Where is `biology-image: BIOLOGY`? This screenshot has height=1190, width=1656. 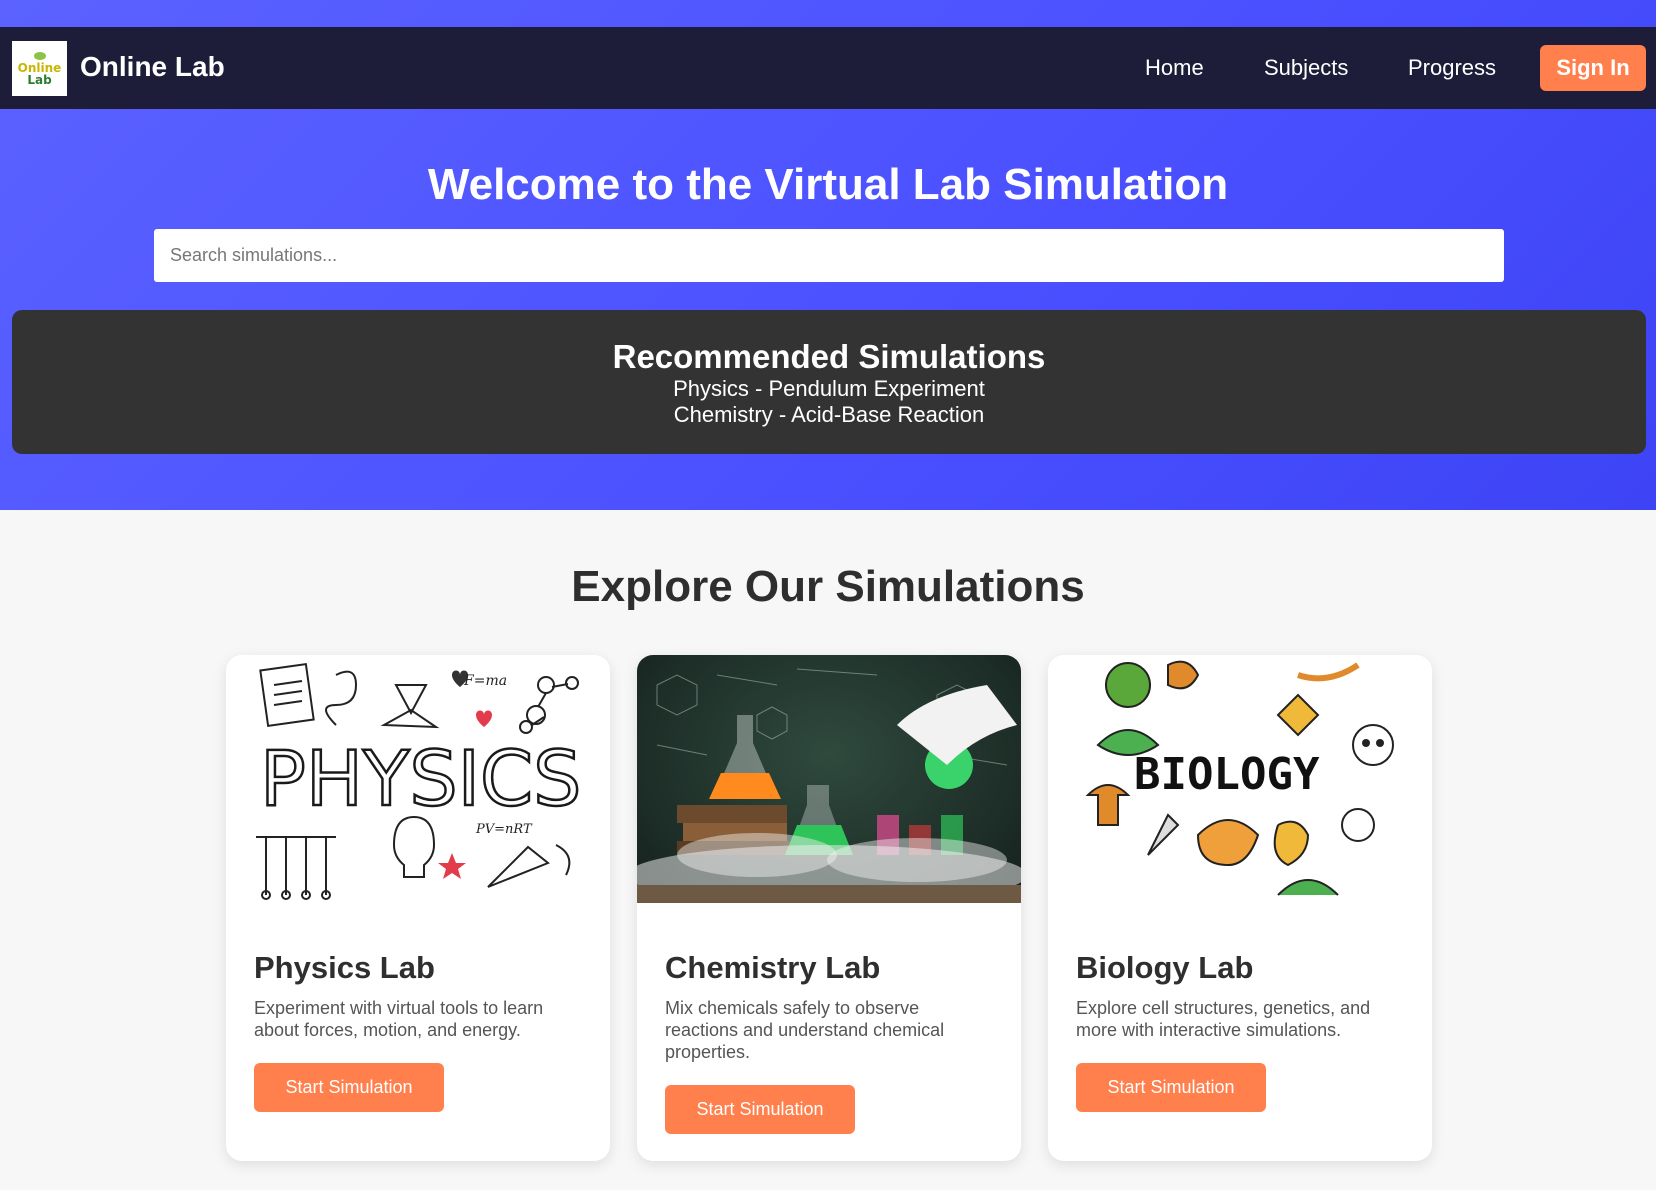
biology-image: BIOLOGY is located at coordinates (1240, 779).